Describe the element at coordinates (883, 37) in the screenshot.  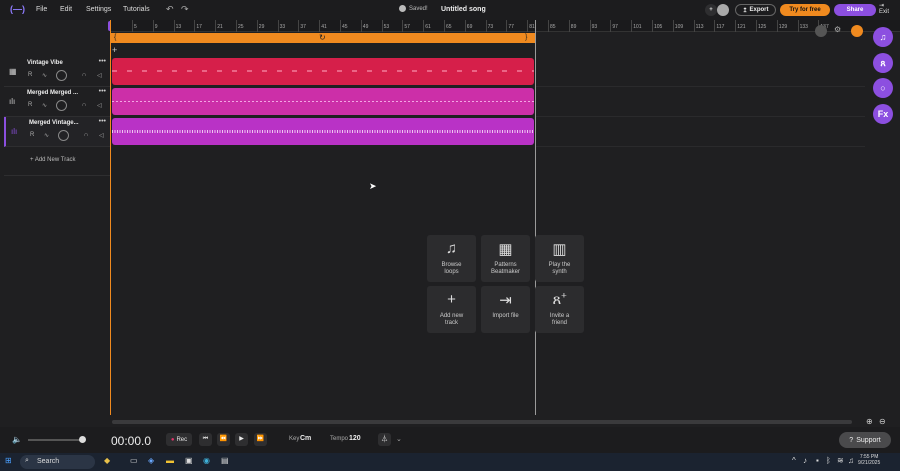
I see `loops-panel-button: ♫` at that location.